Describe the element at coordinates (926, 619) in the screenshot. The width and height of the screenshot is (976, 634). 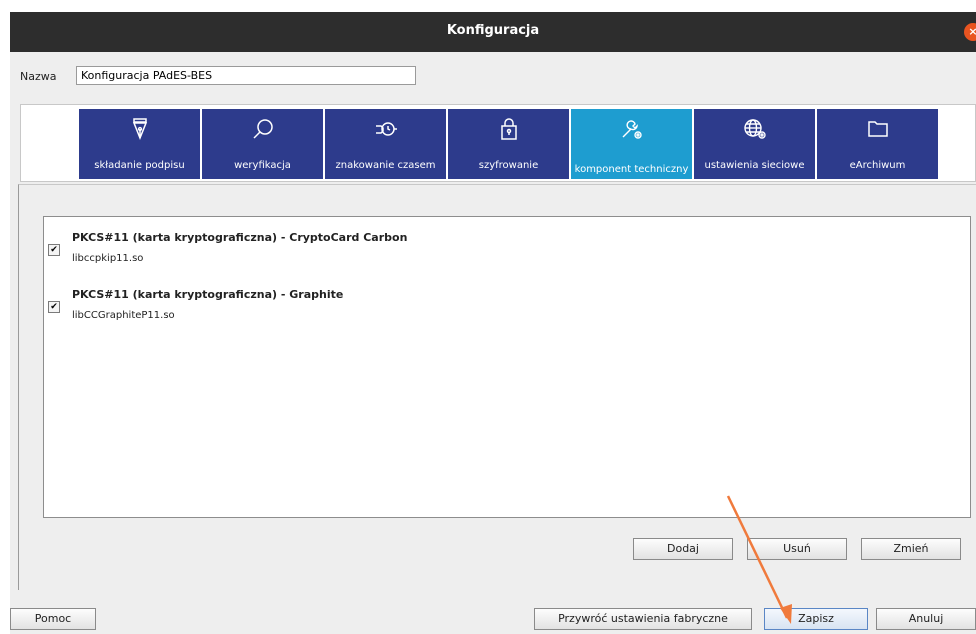
I see `cancel-button: Anuluj` at that location.